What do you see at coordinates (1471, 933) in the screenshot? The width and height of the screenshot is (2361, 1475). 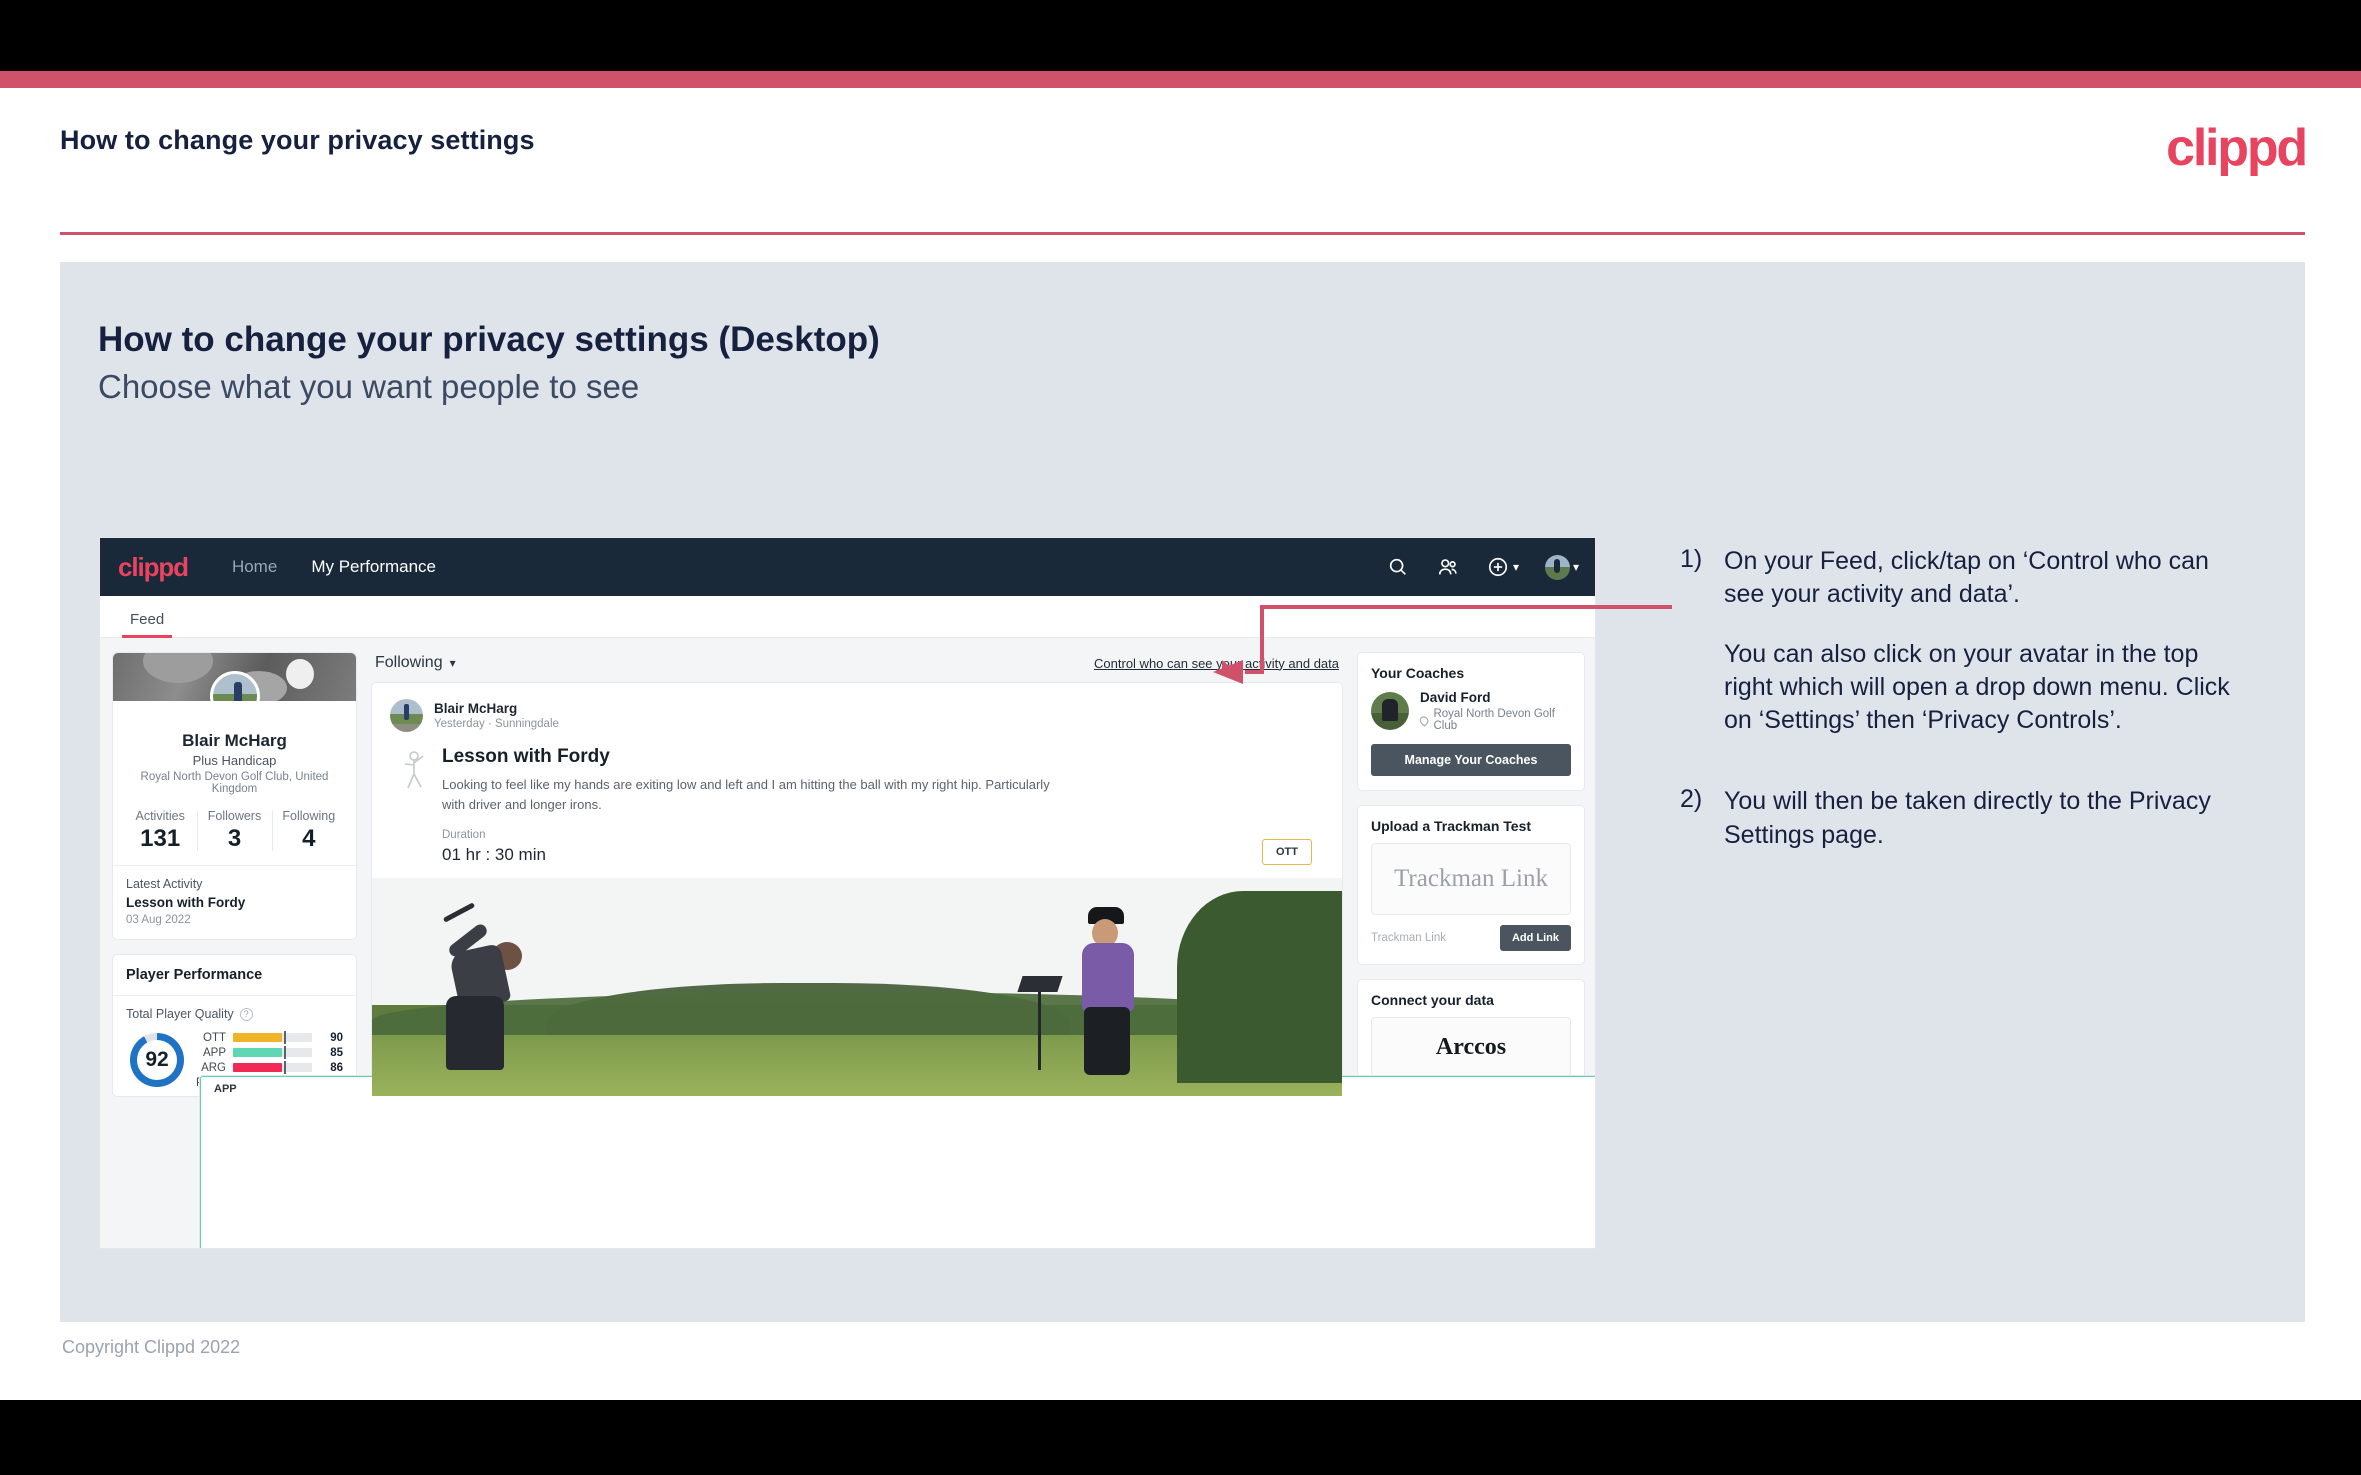 I see `trackman-input-row: Trackman Link Add Link` at bounding box center [1471, 933].